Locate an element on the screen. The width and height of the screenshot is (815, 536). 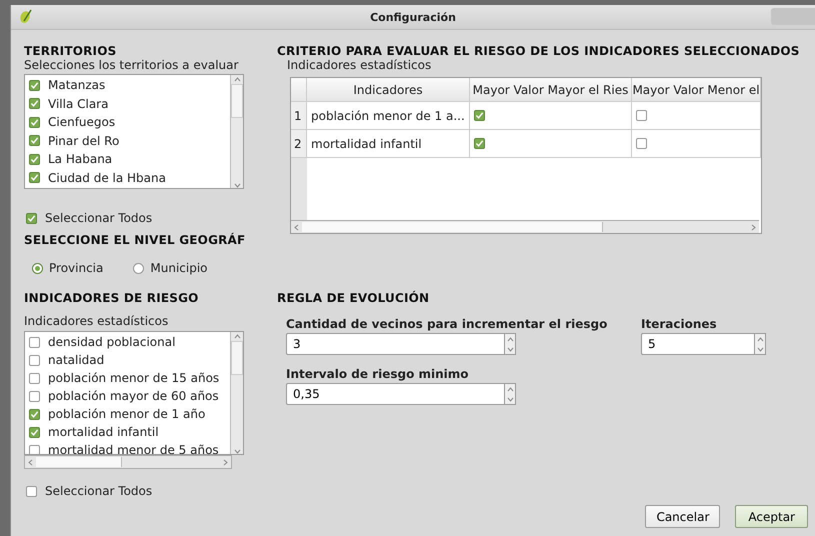
row-number: 2 is located at coordinates (299, 143).